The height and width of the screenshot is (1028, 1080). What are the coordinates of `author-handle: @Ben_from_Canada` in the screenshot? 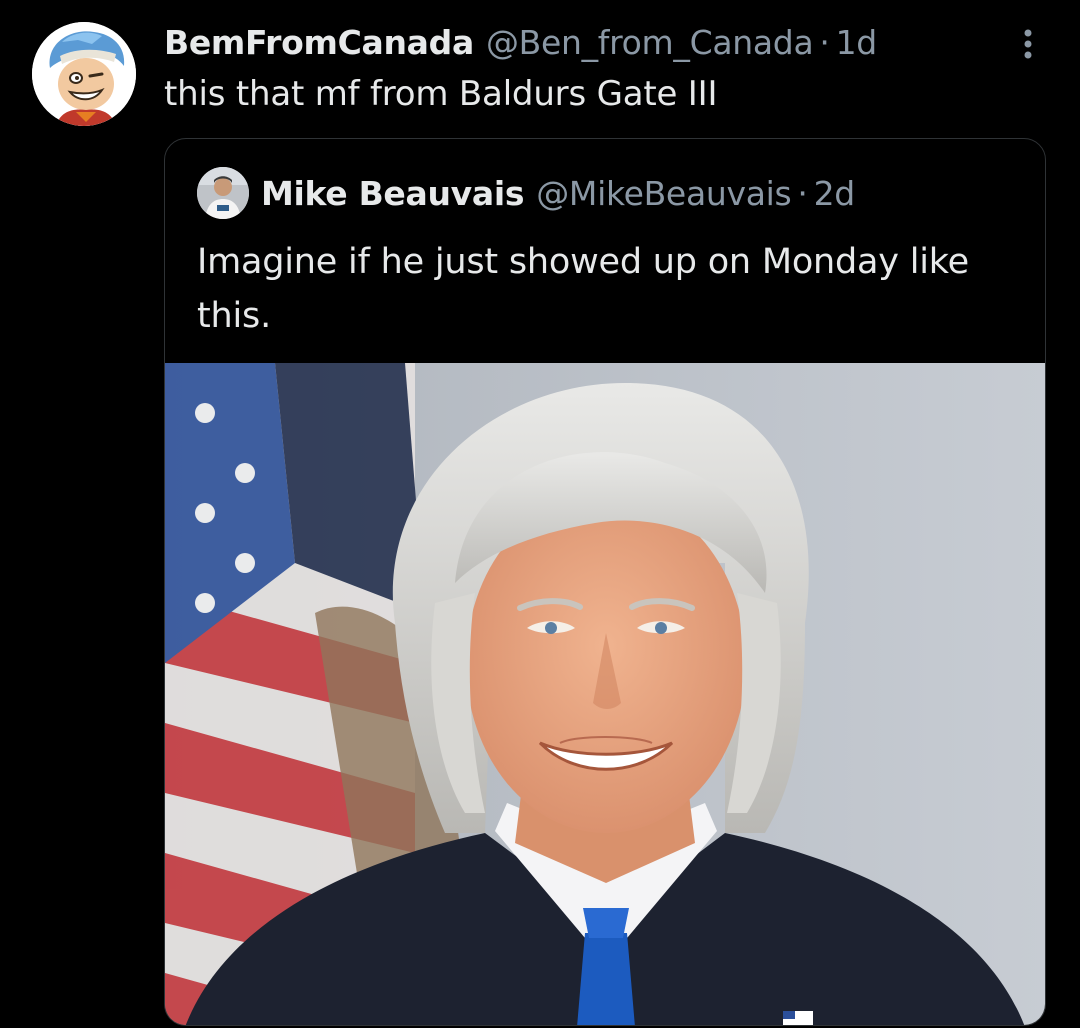 It's located at (650, 42).